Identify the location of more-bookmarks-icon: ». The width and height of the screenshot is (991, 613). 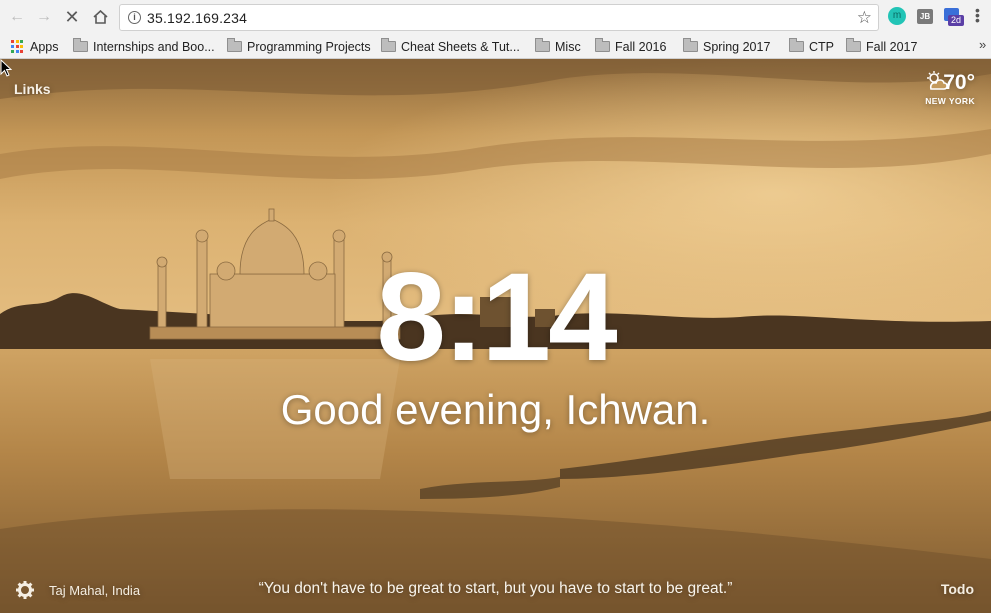
(982, 44).